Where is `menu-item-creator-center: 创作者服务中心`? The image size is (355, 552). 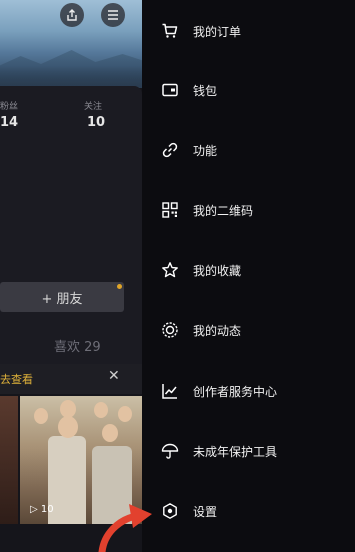 menu-item-creator-center: 创作者服务中心 is located at coordinates (248, 391).